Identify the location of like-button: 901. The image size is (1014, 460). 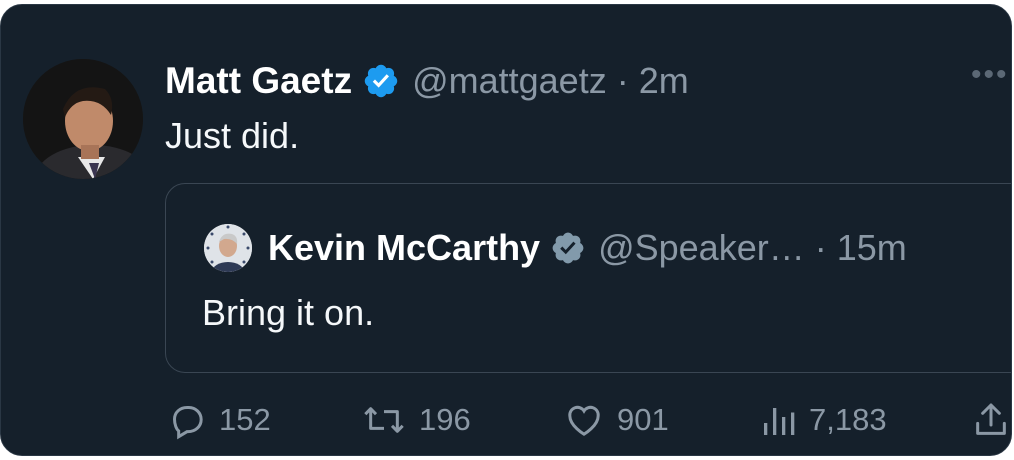
(616, 420).